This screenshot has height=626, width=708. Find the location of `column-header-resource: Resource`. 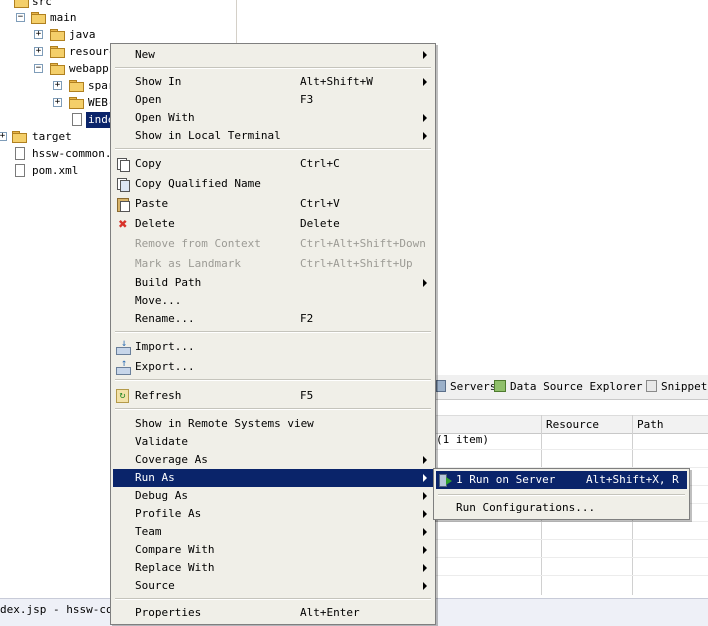

column-header-resource: Resource is located at coordinates (572, 424).